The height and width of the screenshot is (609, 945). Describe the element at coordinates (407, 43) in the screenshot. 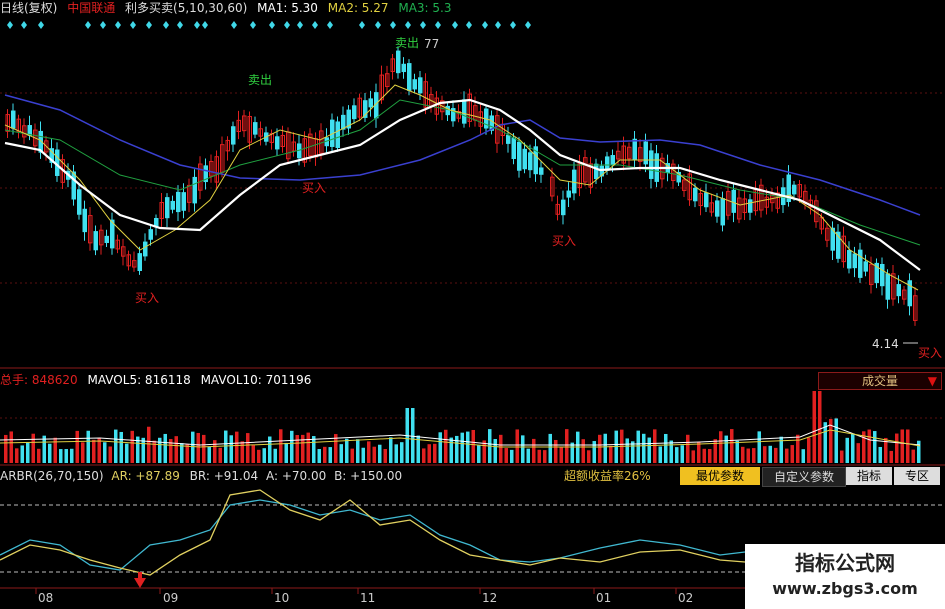

I see `sell-signal-2: 卖出` at that location.